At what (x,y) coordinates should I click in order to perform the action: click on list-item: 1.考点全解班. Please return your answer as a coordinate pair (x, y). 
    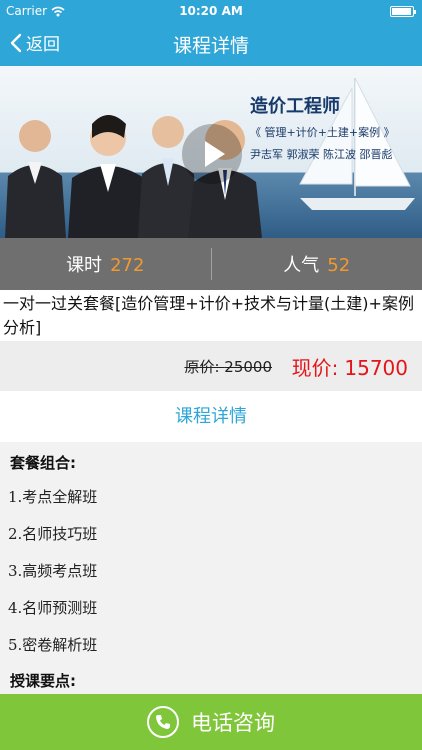
    Looking at the image, I should click on (53, 497).